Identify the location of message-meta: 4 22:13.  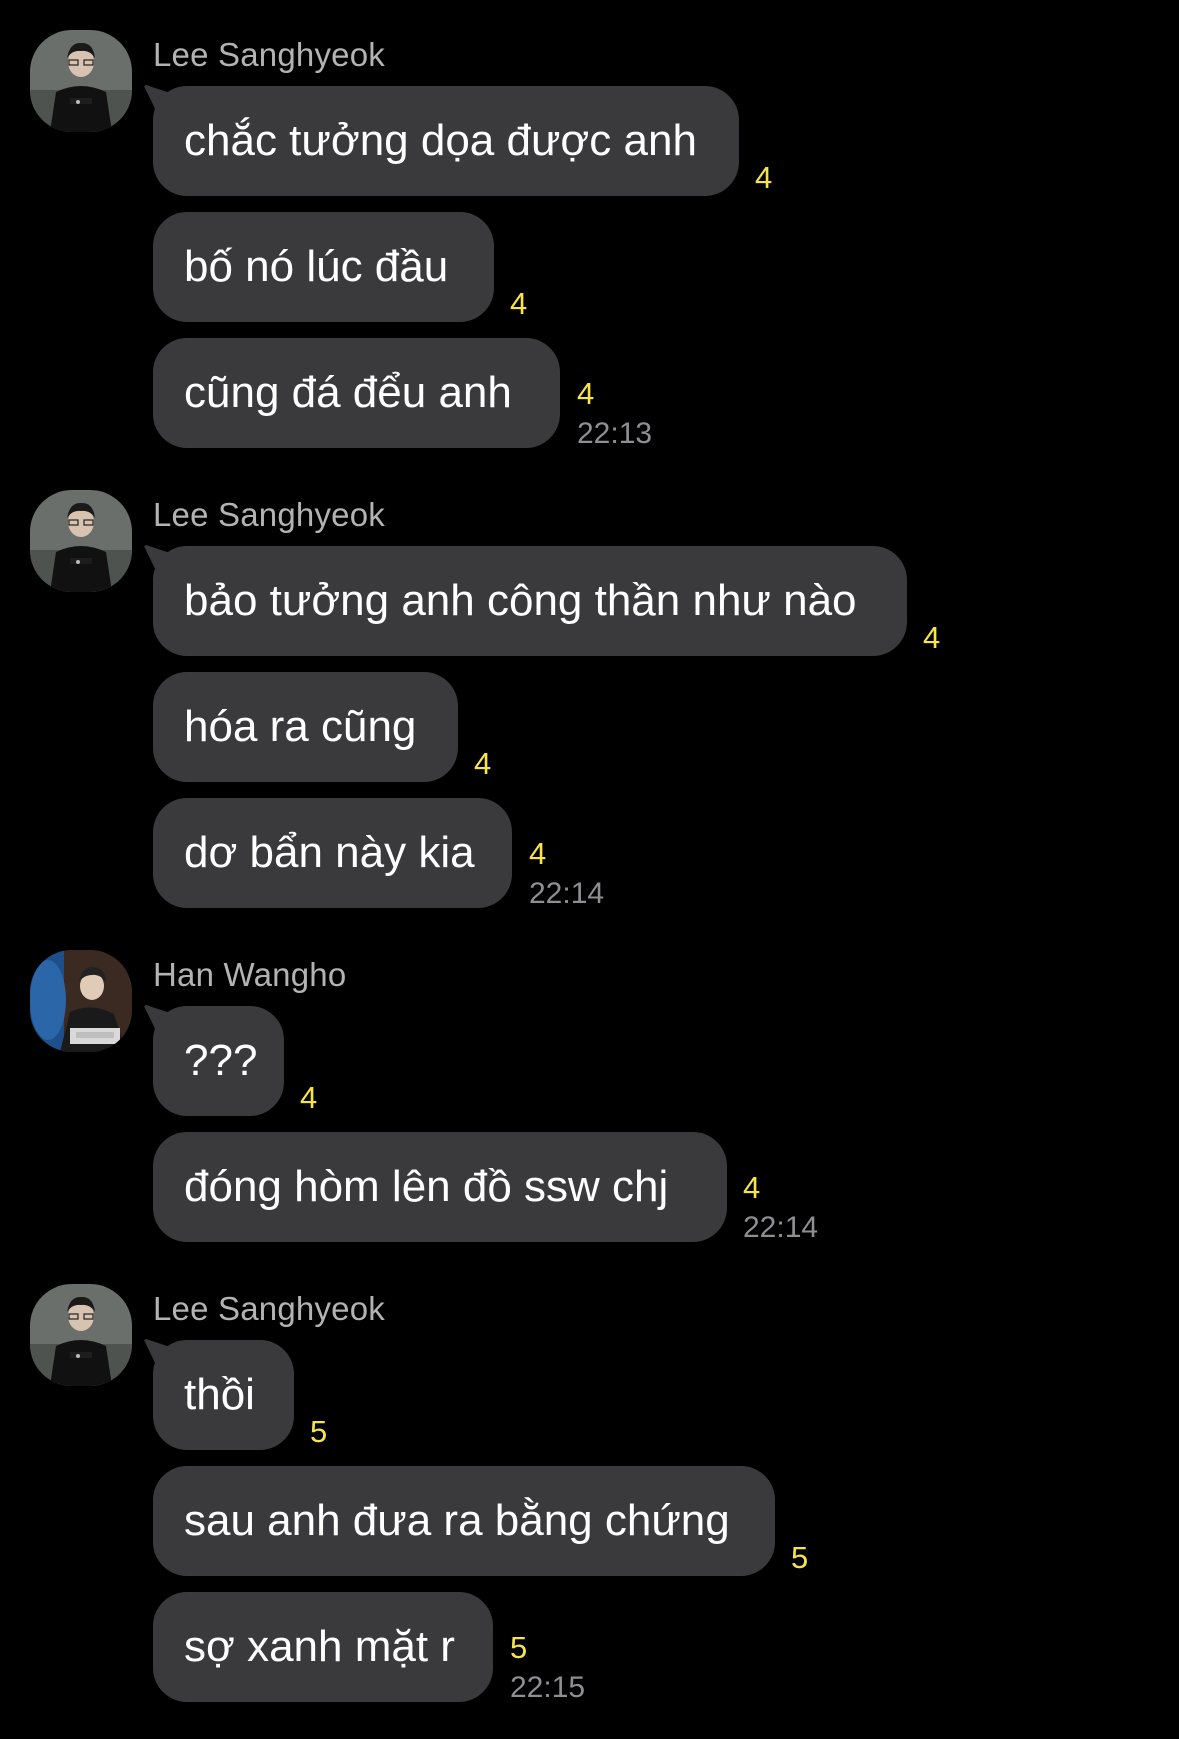
(637, 394).